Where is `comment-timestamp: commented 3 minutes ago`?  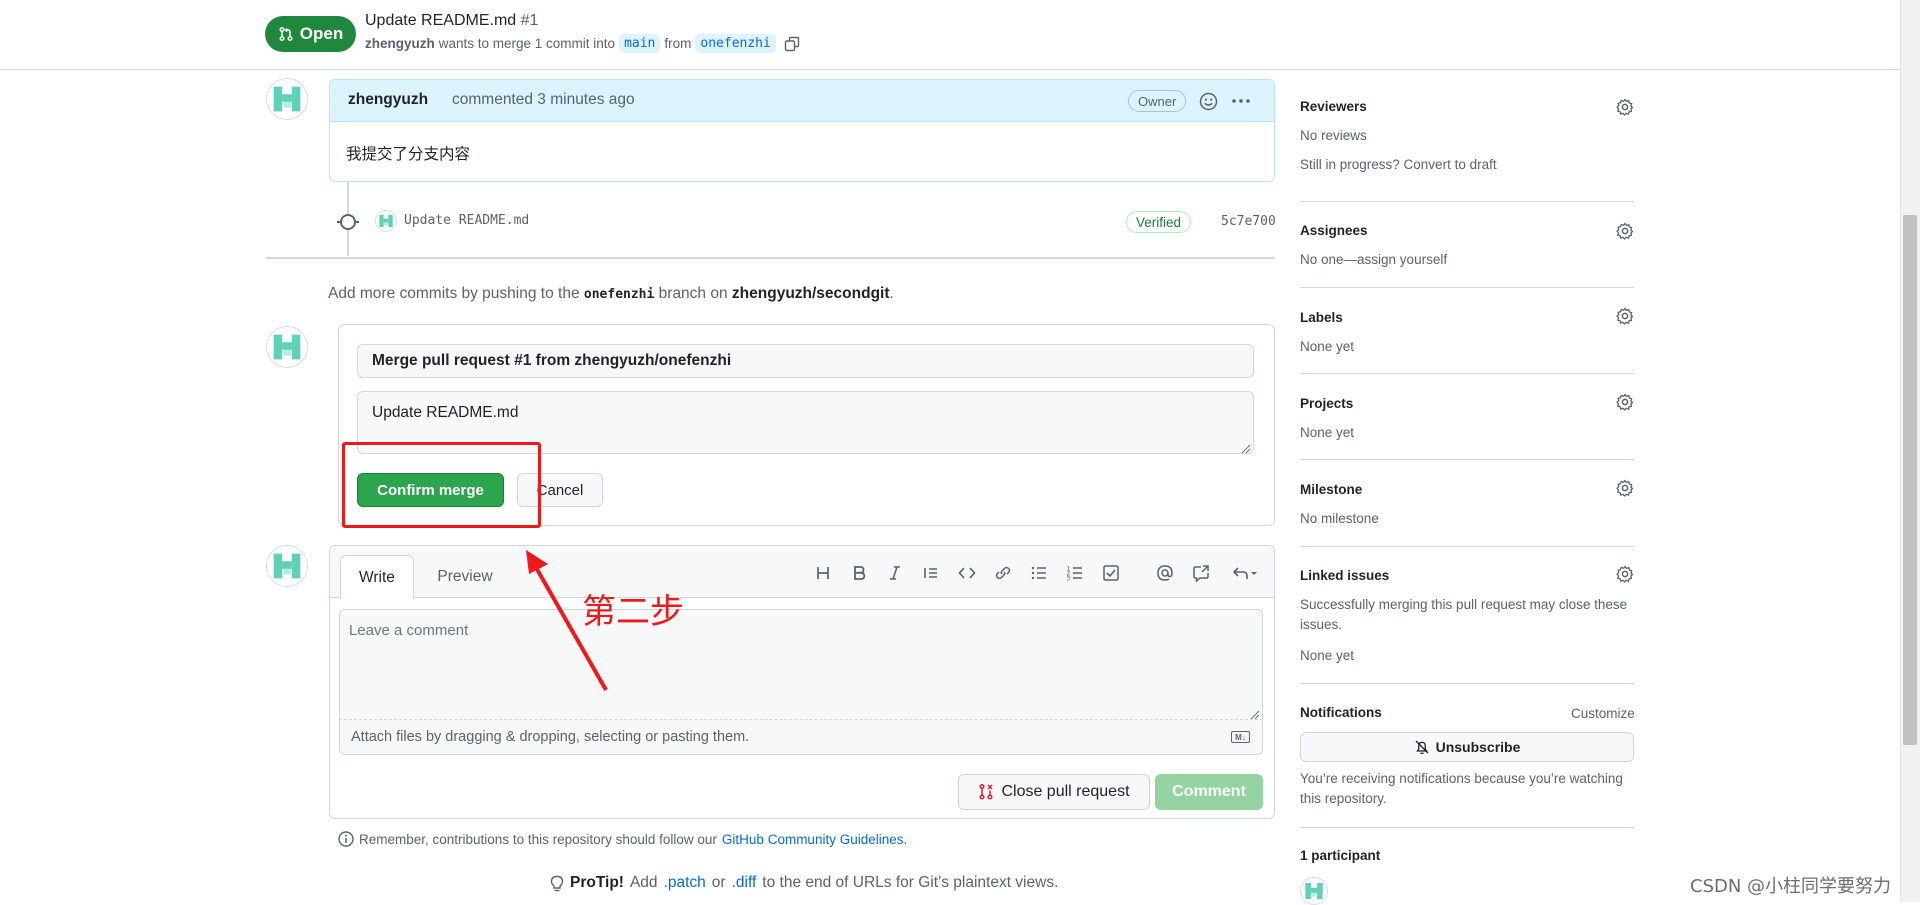 comment-timestamp: commented 3 minutes ago is located at coordinates (543, 100).